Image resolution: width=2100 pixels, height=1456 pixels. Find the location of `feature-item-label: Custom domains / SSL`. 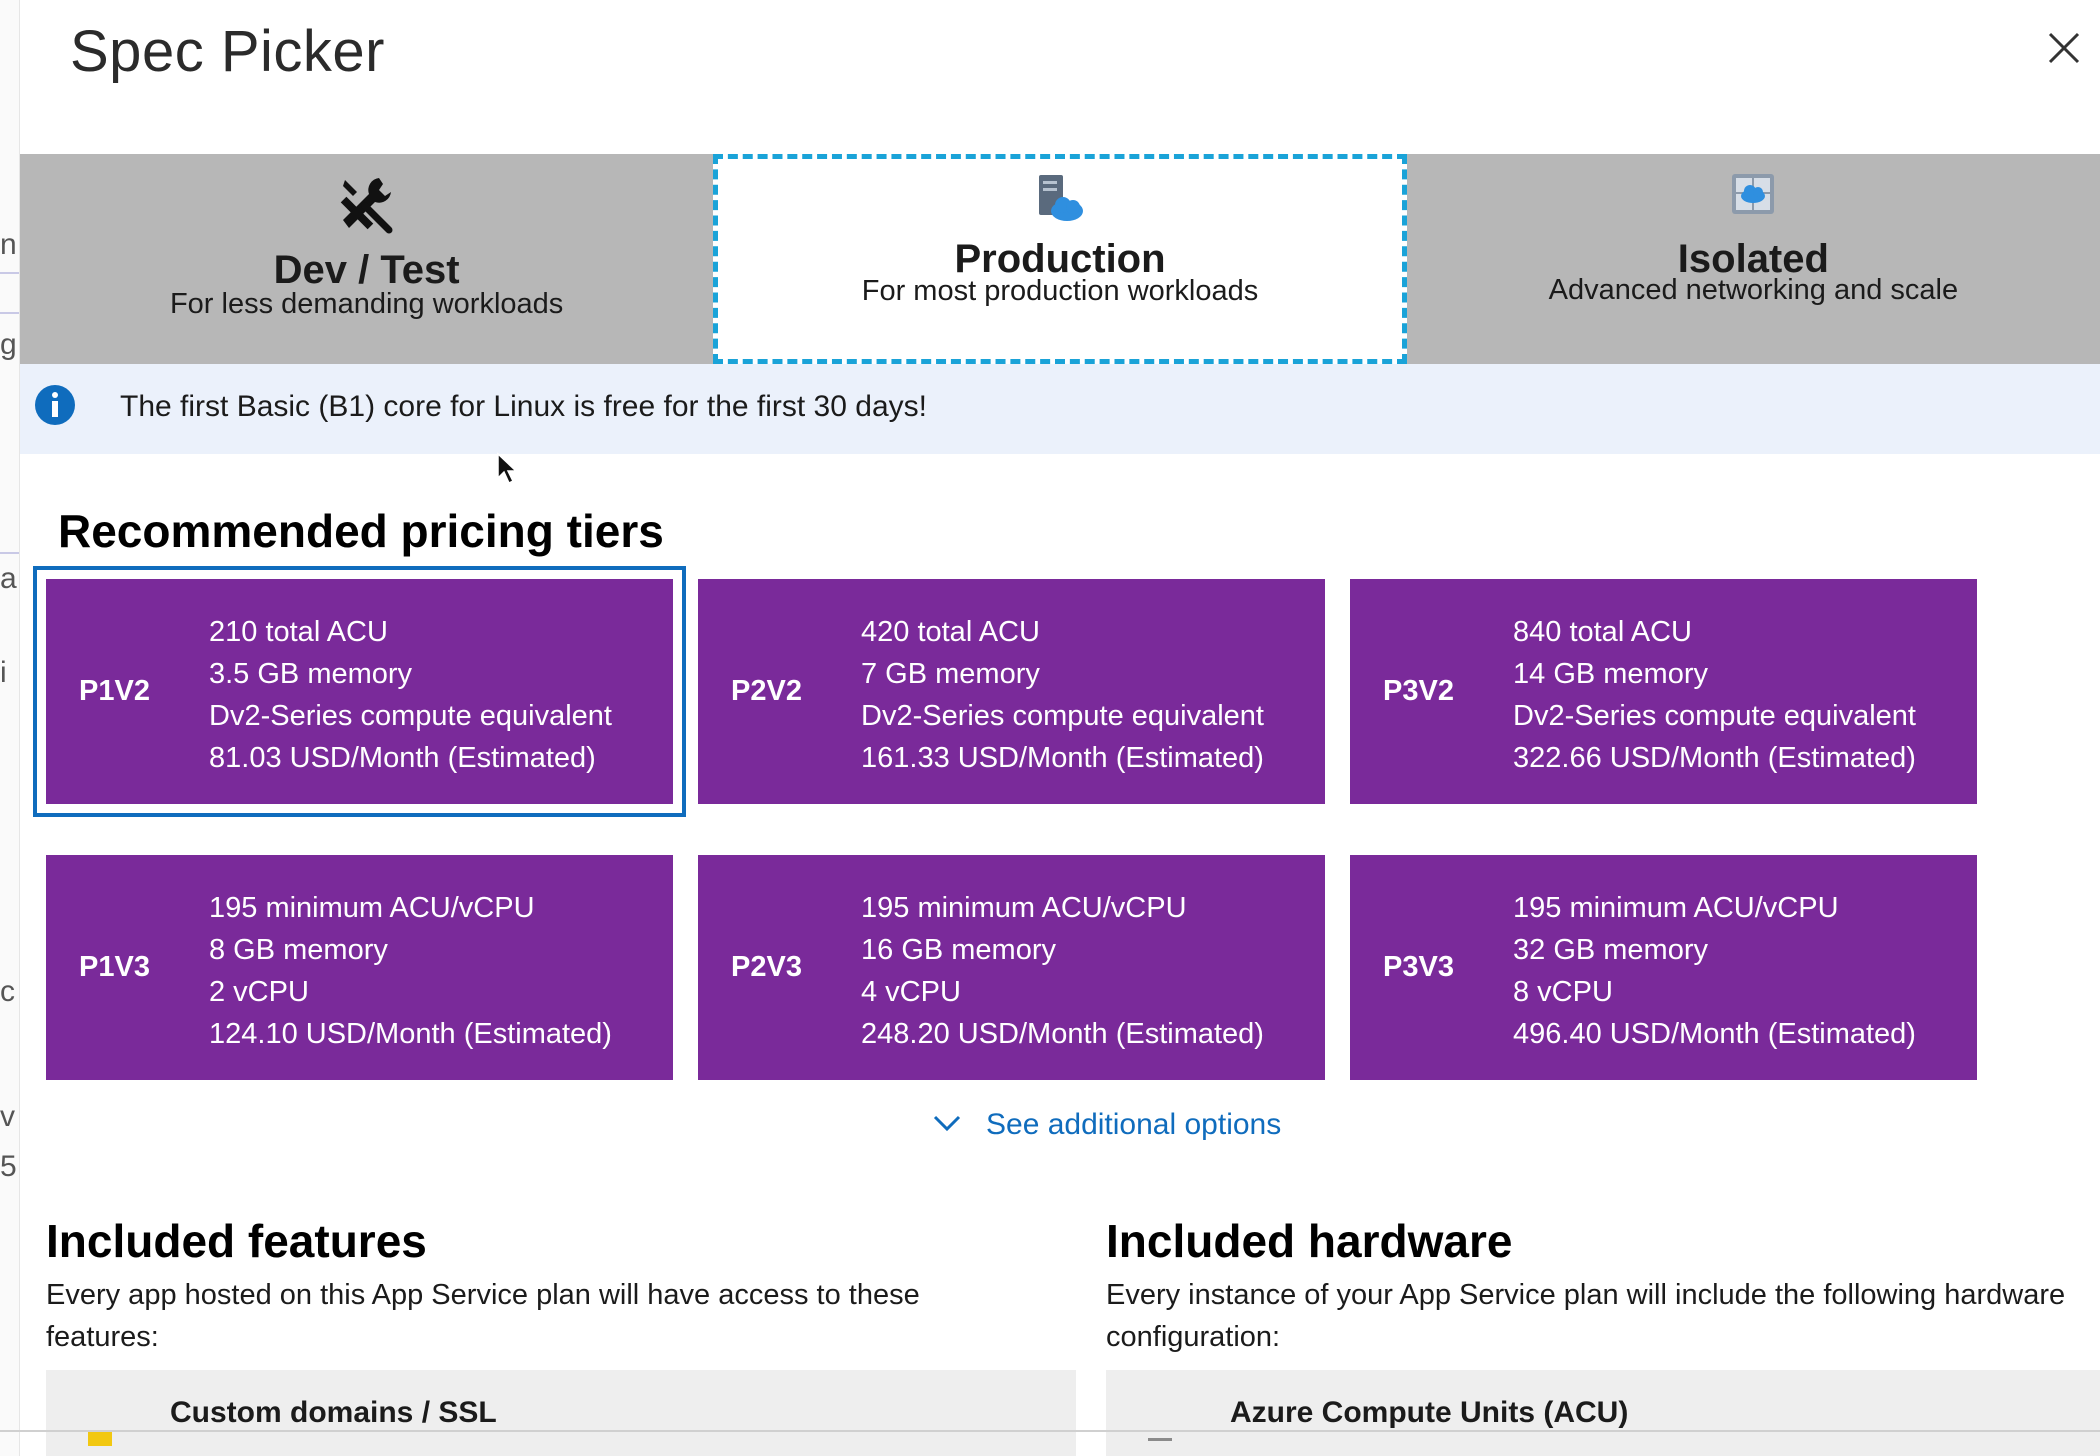

feature-item-label: Custom domains / SSL is located at coordinates (333, 1412).